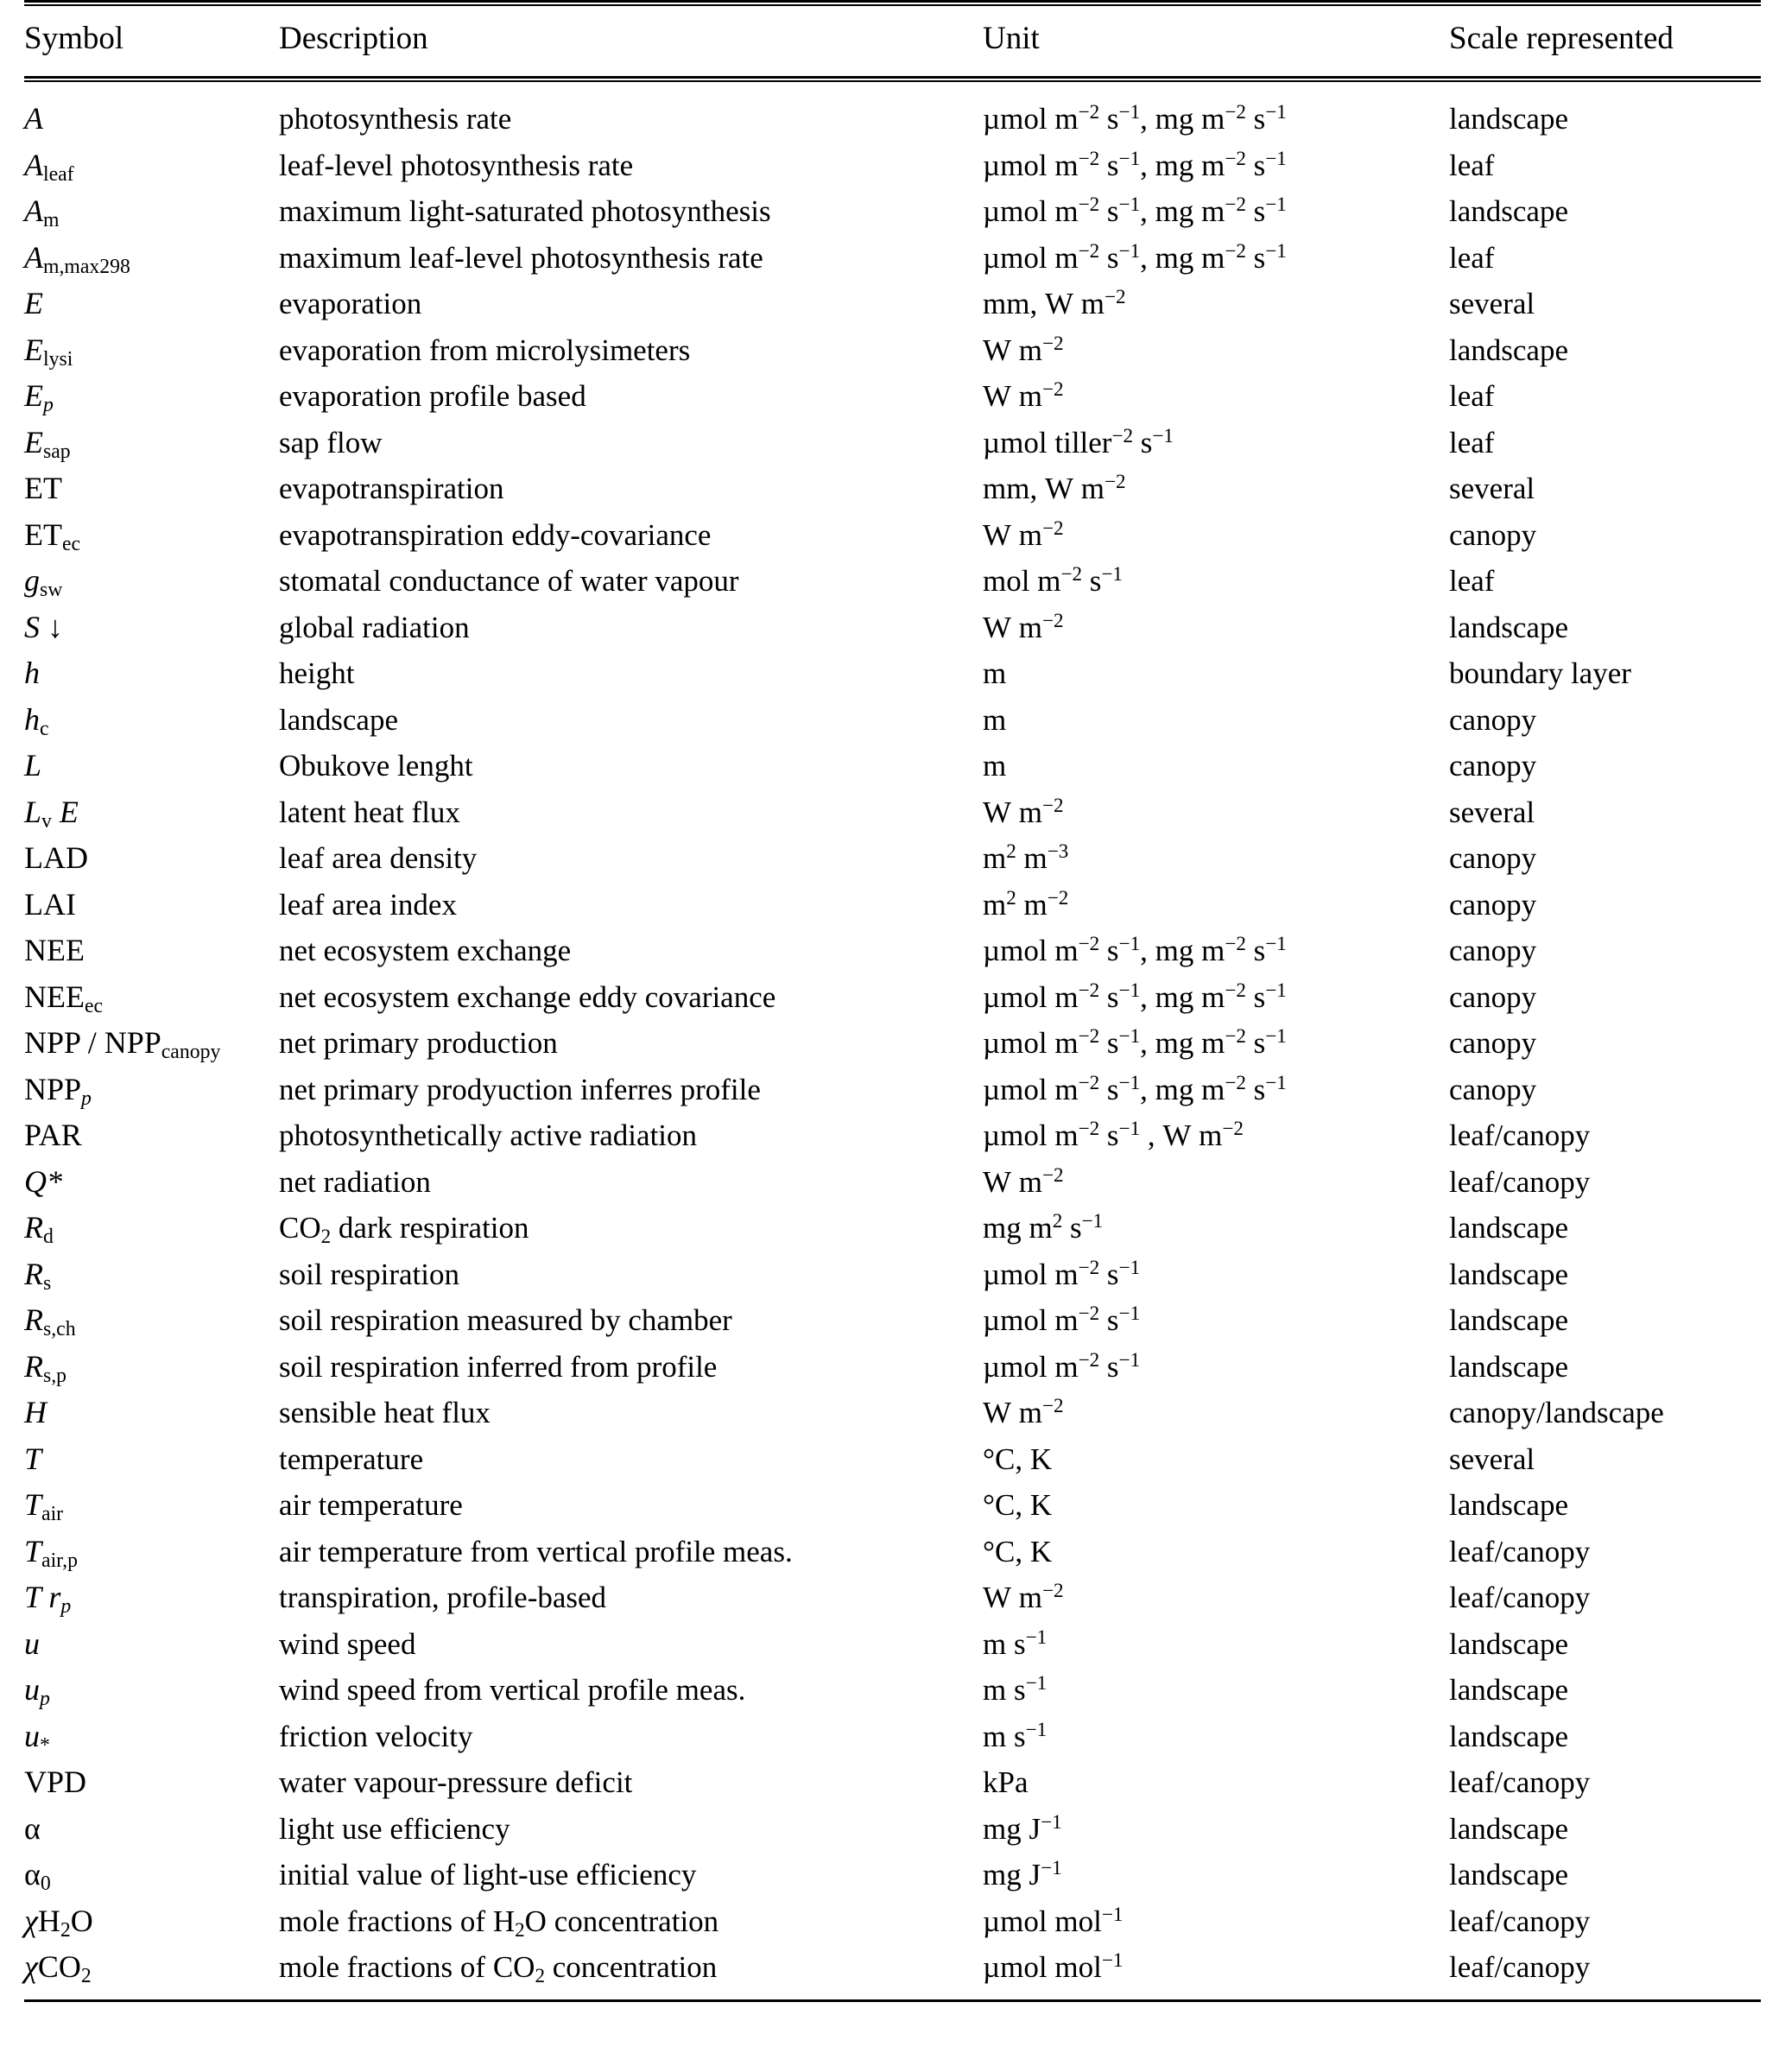 This screenshot has height=2072, width=1785. I want to click on cell-symbol: S ↓, so click(44, 627).